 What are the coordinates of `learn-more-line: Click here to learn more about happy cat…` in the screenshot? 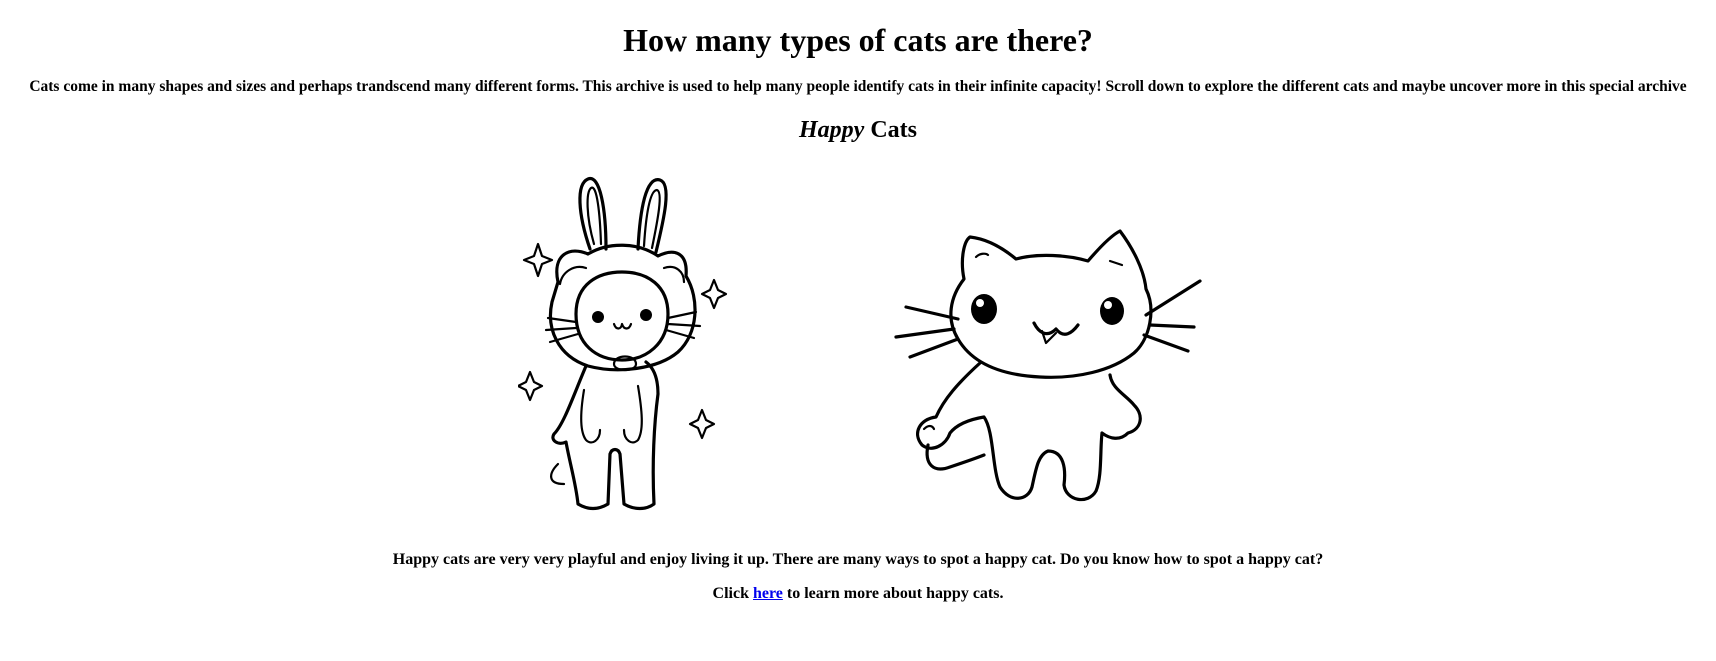 It's located at (858, 594).